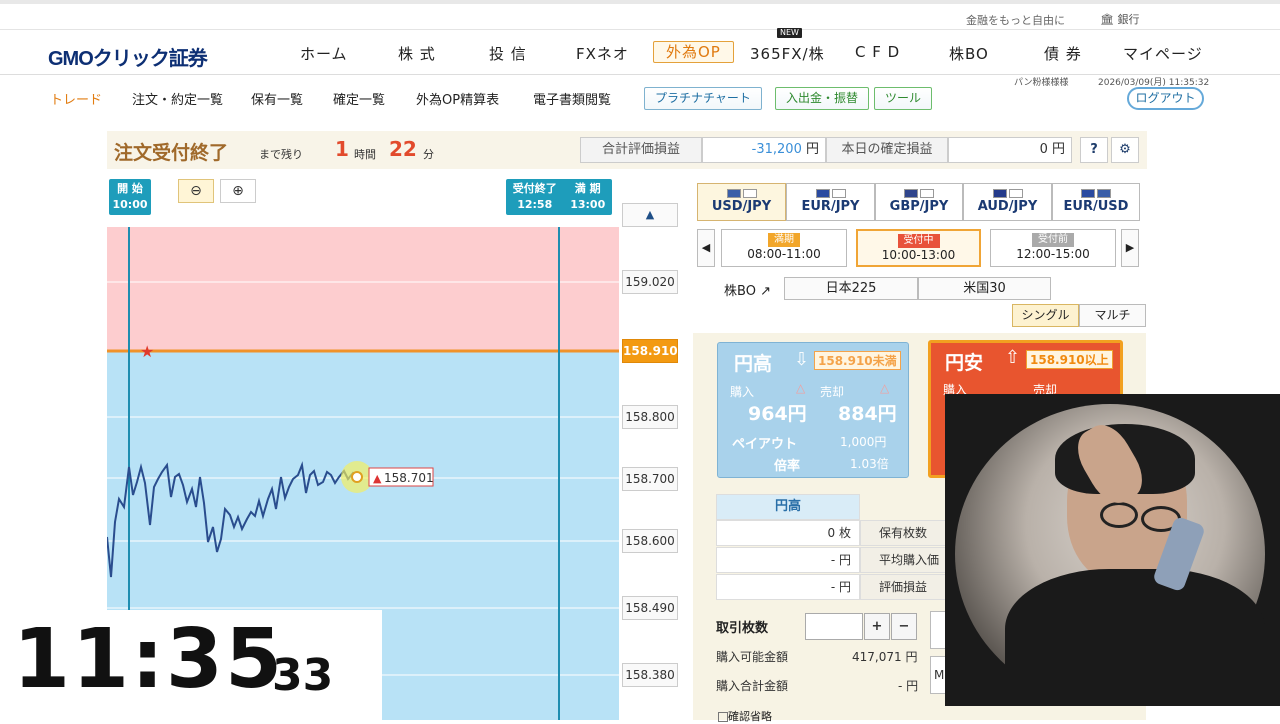  Describe the element at coordinates (851, 288) in the screenshot. I see `kabubo-nikkei: 日本225` at that location.